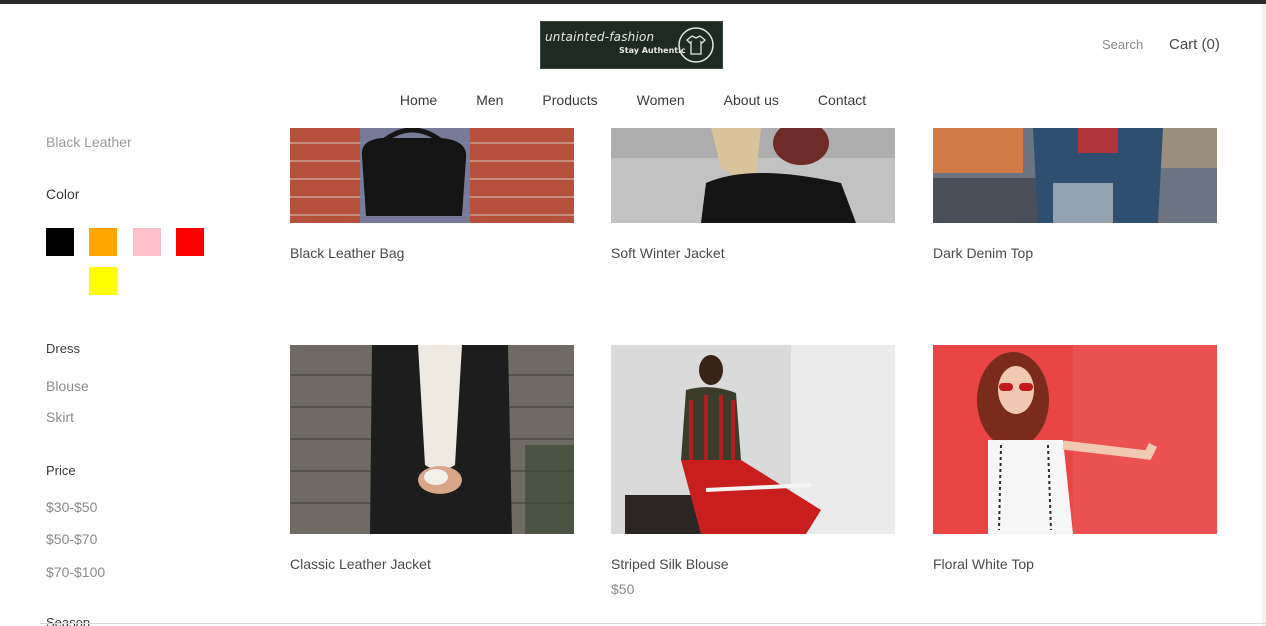  I want to click on product-title: Soft Winter Jacket, so click(668, 253).